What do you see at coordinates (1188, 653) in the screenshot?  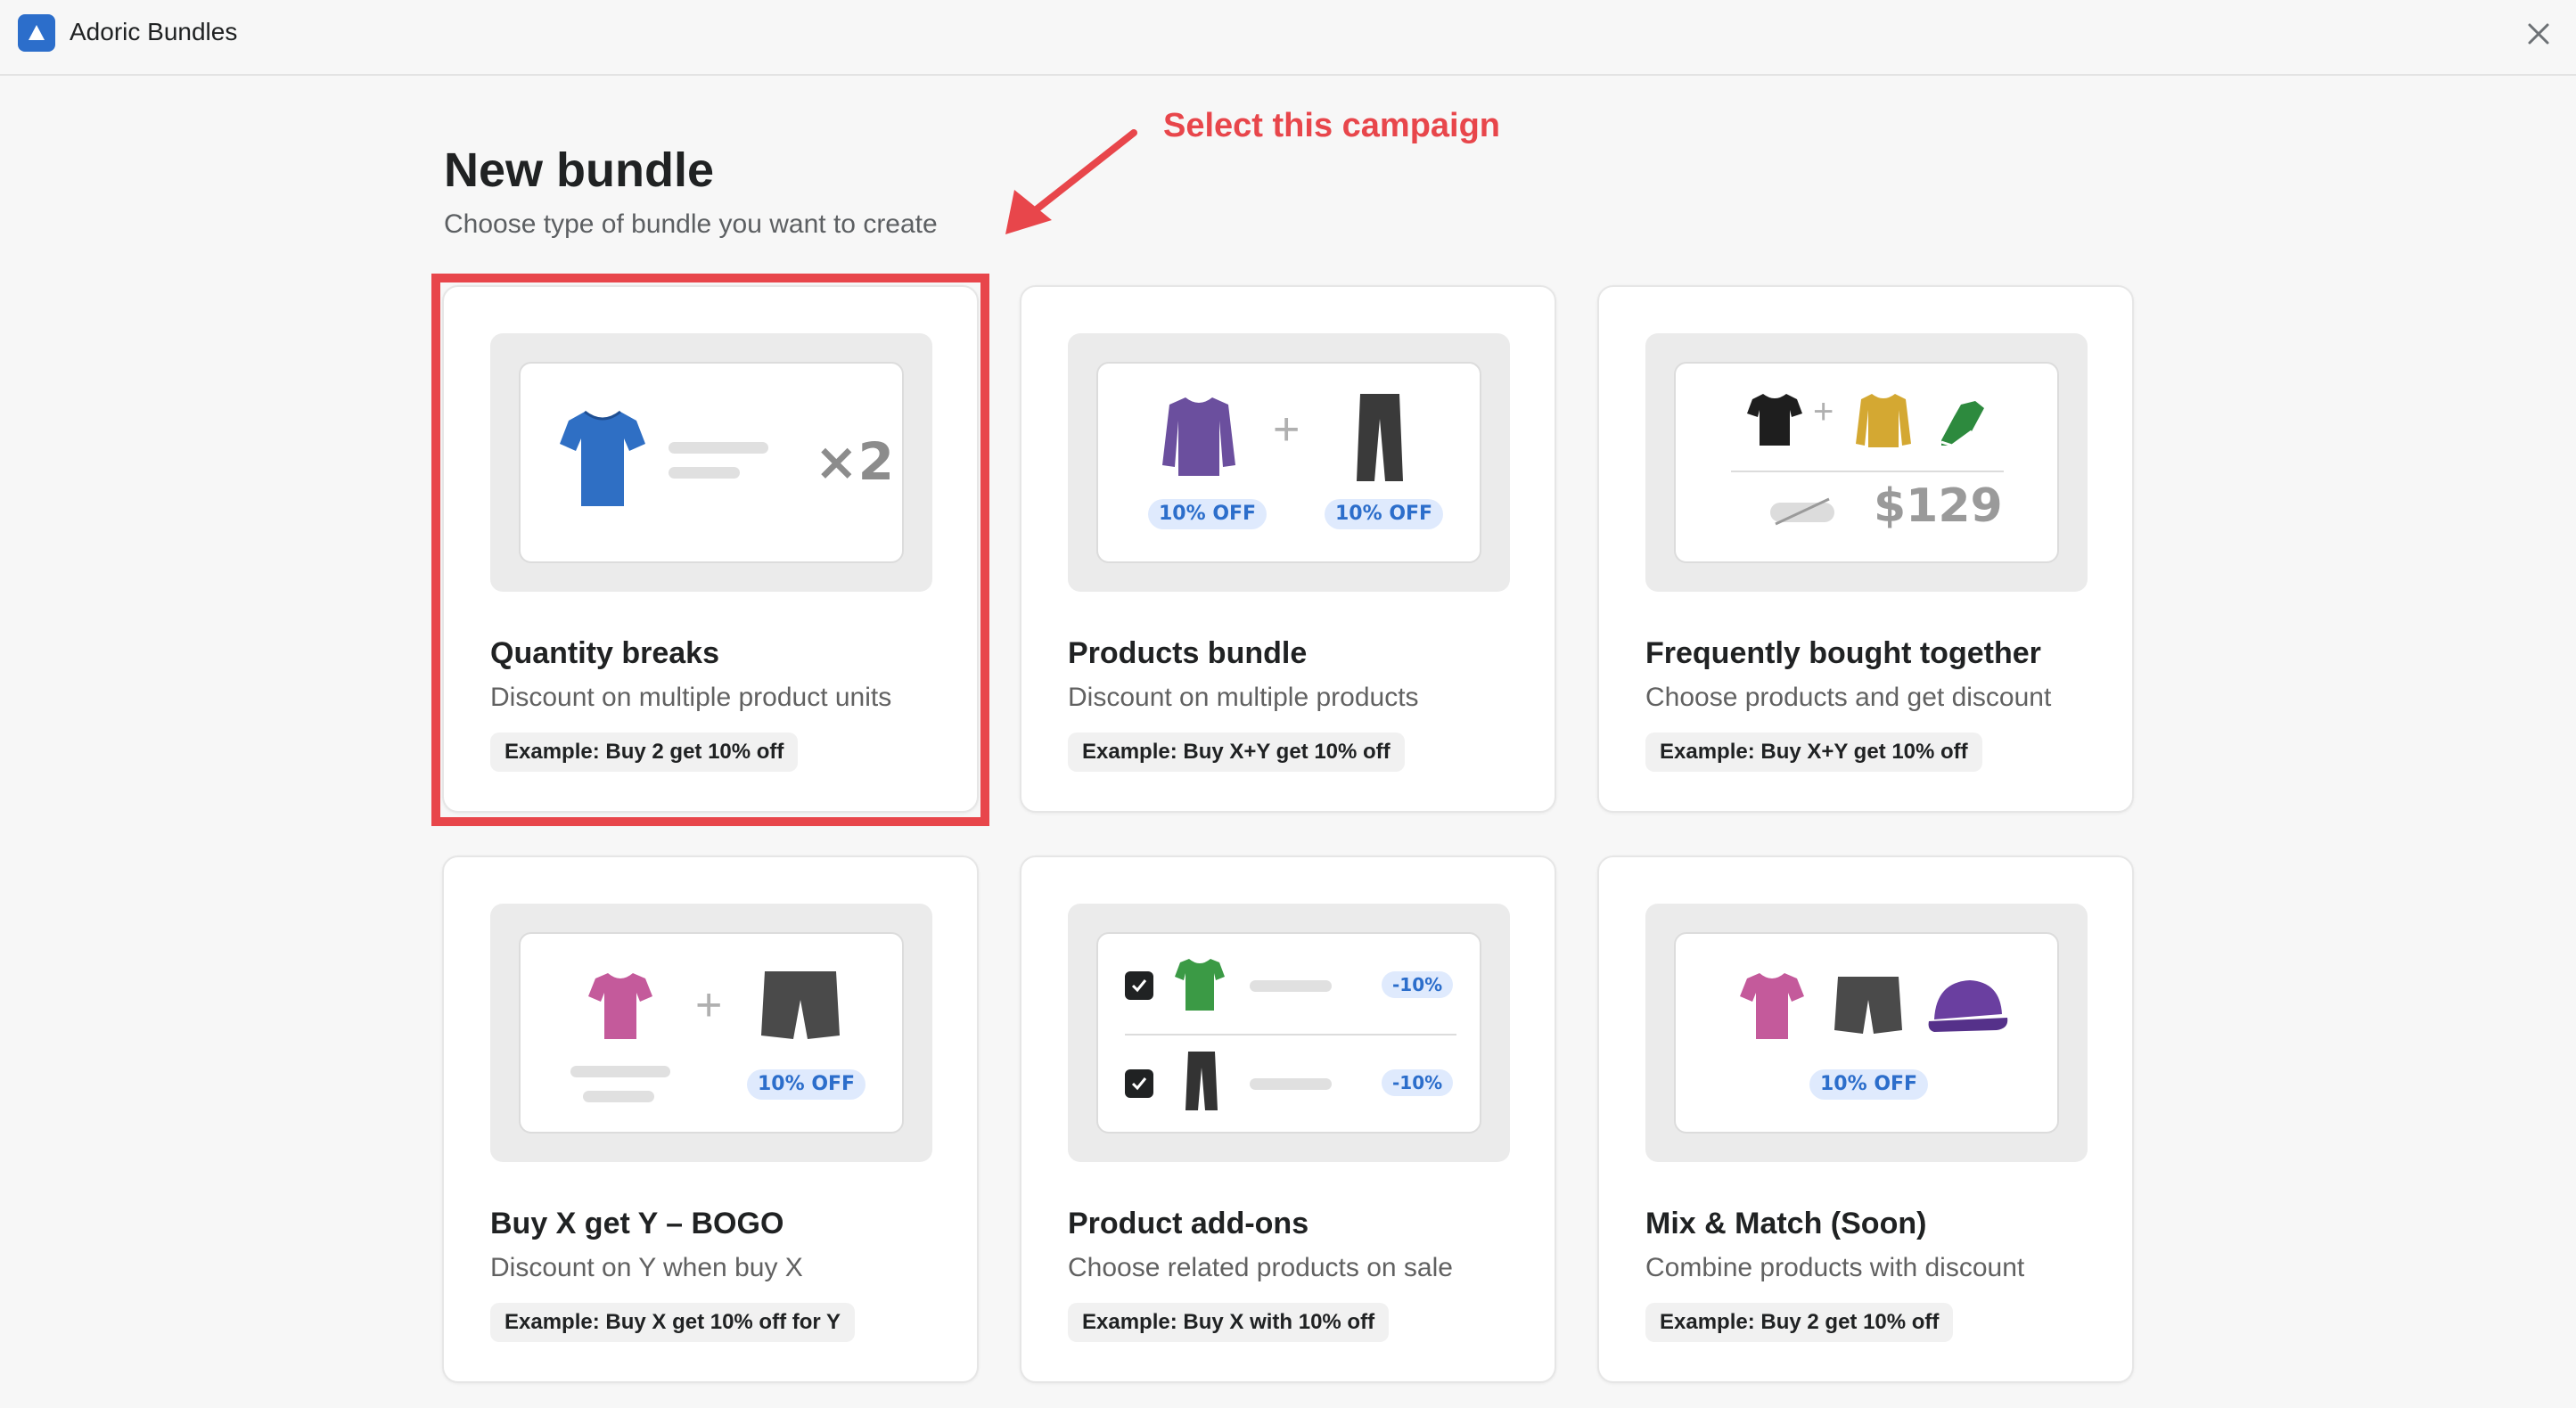 I see `card-title: Products bundle` at bounding box center [1188, 653].